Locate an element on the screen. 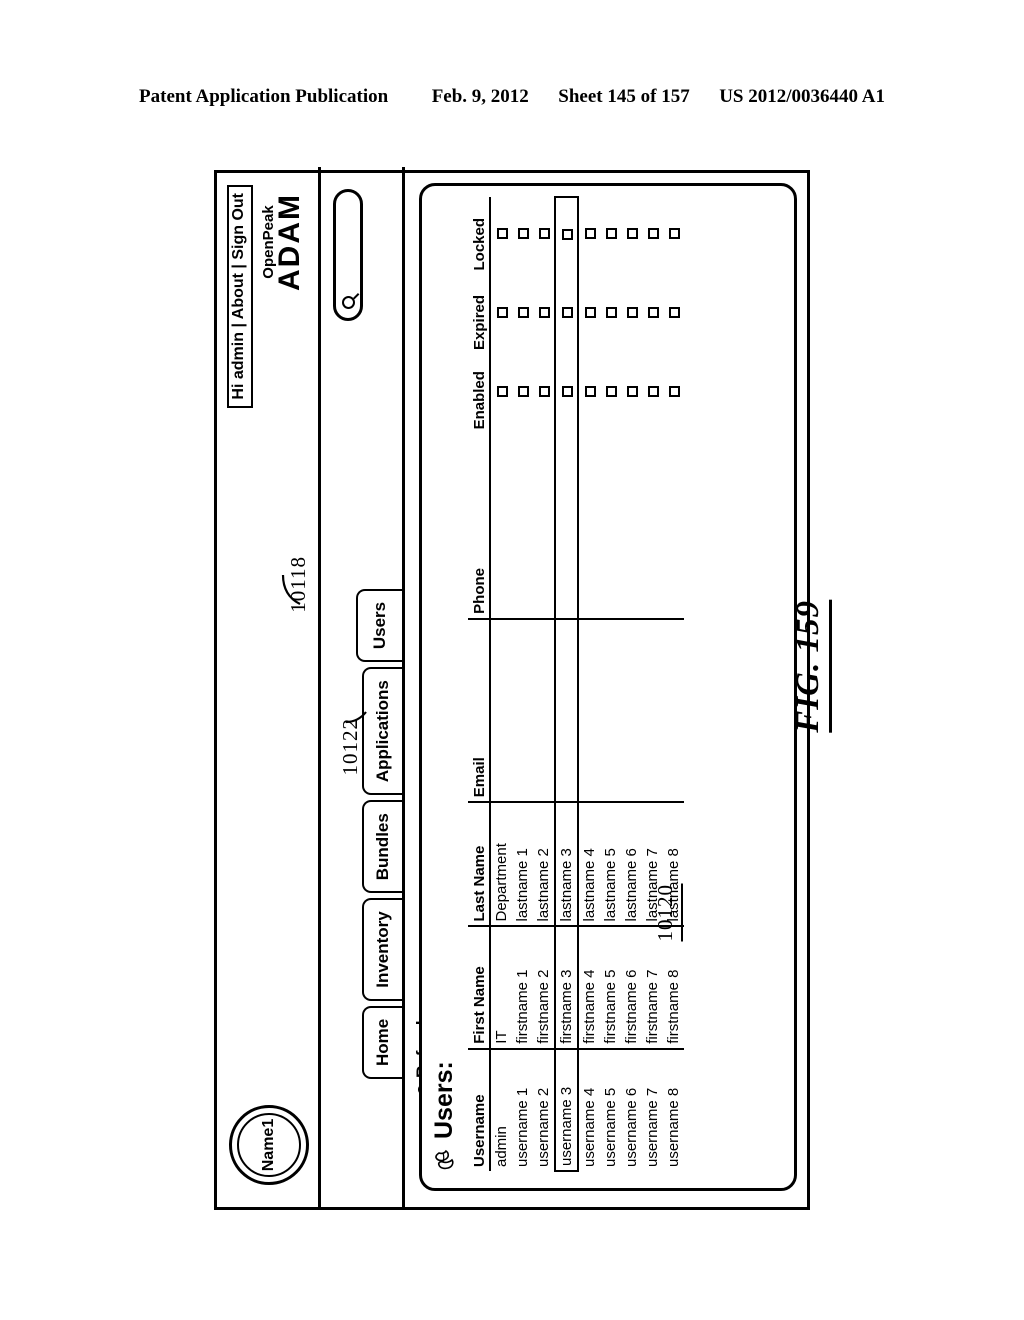  tab-bundles-label: Bundles is located at coordinates (382, 847).